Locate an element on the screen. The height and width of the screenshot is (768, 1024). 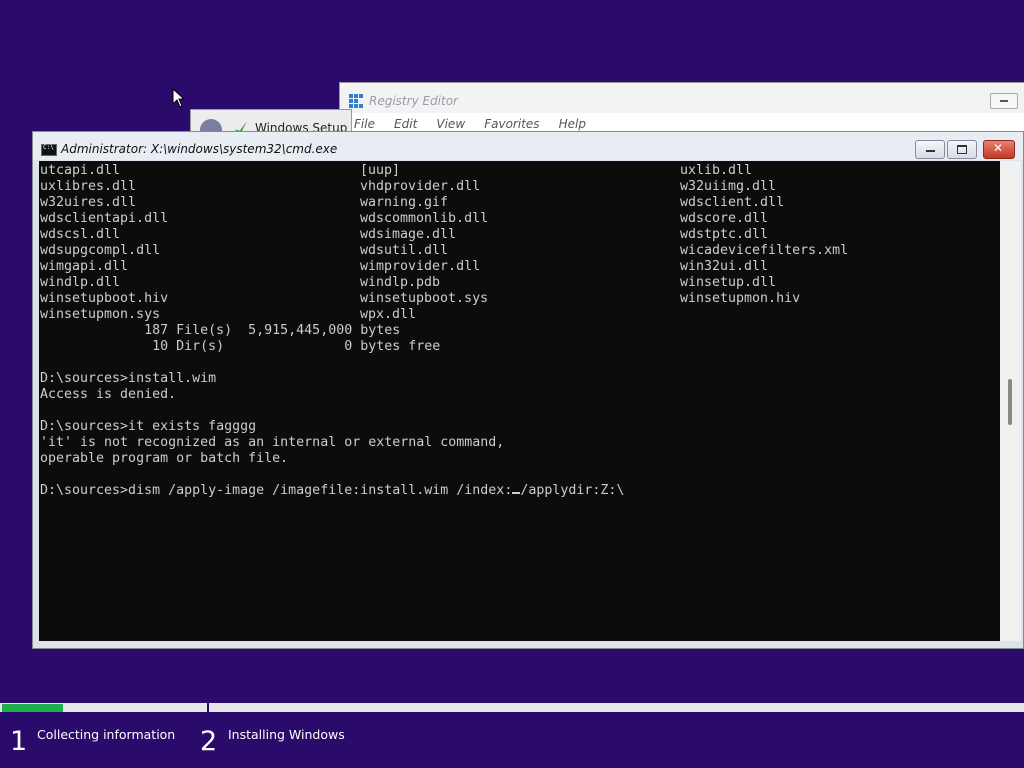
console-line: operable program or batch file. is located at coordinates (164, 458).